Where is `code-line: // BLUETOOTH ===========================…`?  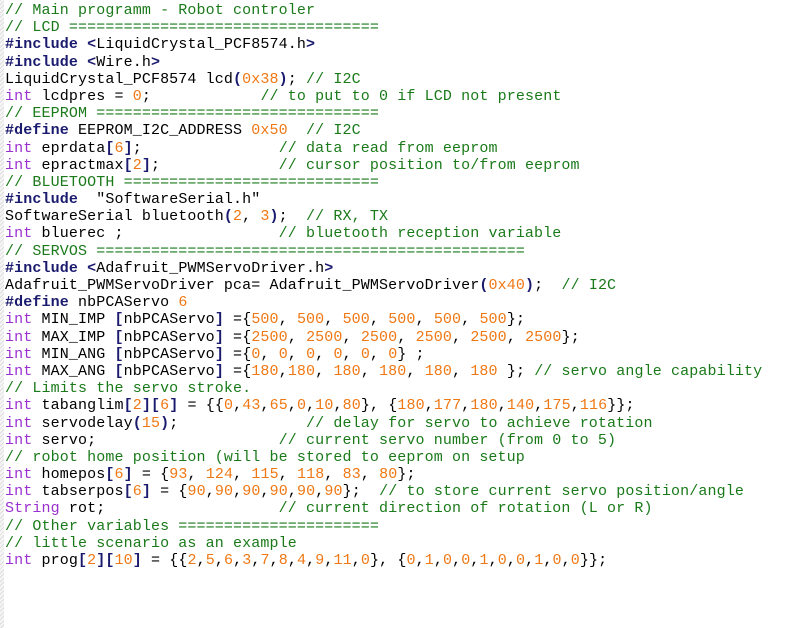
code-line: // BLUETOOTH ===========================… is located at coordinates (192, 182).